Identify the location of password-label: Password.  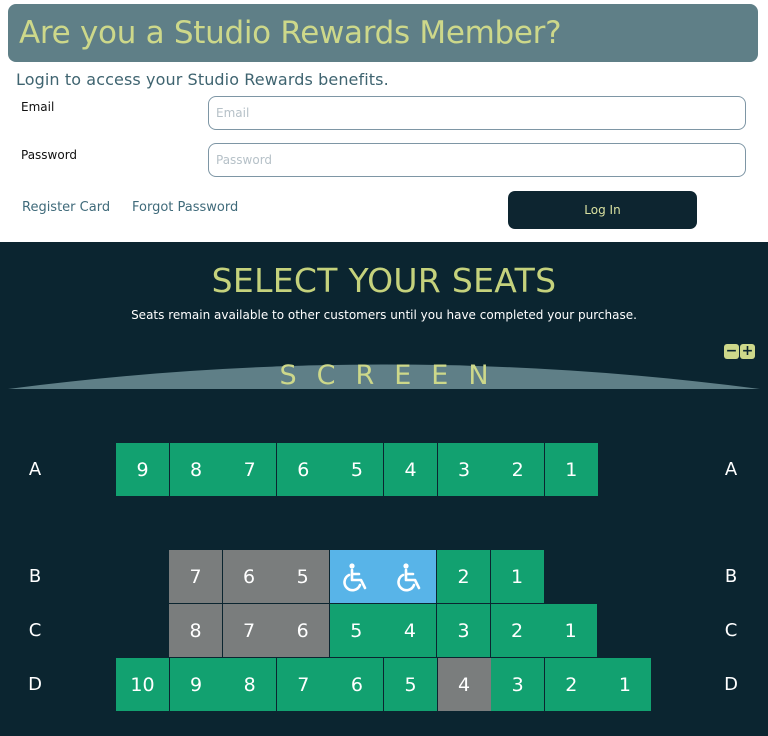
(49, 155).